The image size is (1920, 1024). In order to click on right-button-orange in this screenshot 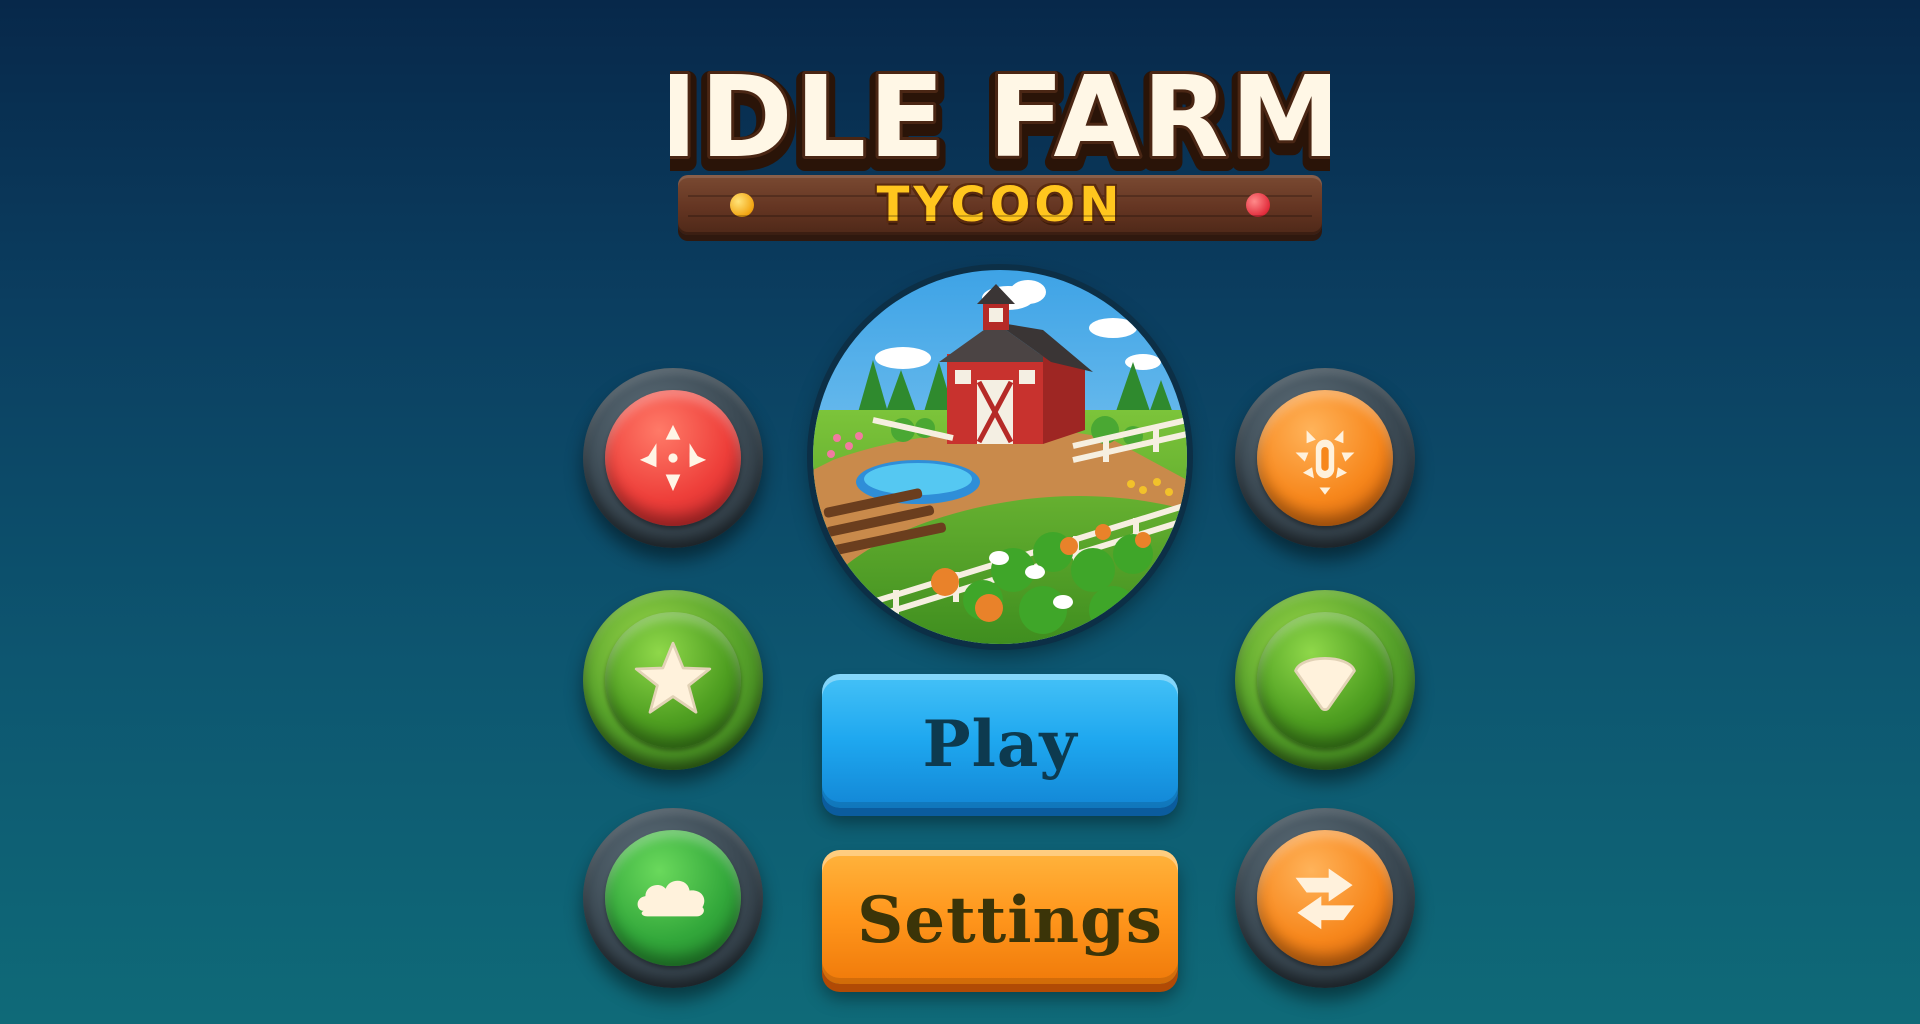, I will do `click(1325, 458)`.